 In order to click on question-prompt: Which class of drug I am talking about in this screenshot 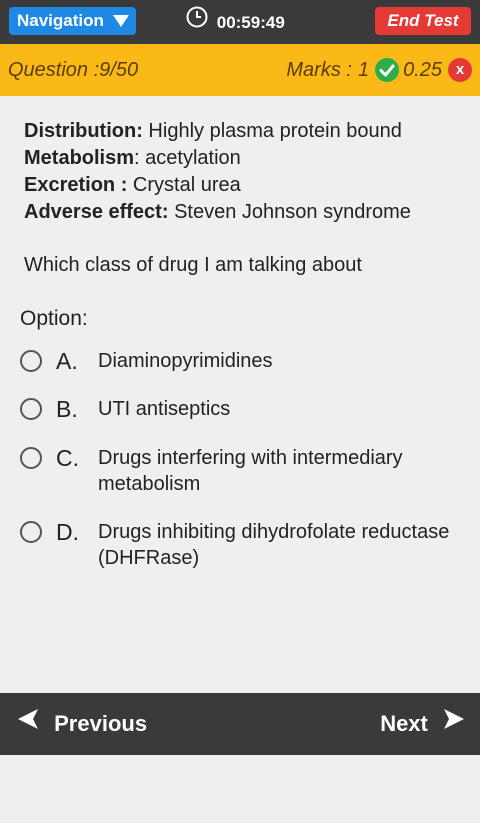, I will do `click(193, 265)`.